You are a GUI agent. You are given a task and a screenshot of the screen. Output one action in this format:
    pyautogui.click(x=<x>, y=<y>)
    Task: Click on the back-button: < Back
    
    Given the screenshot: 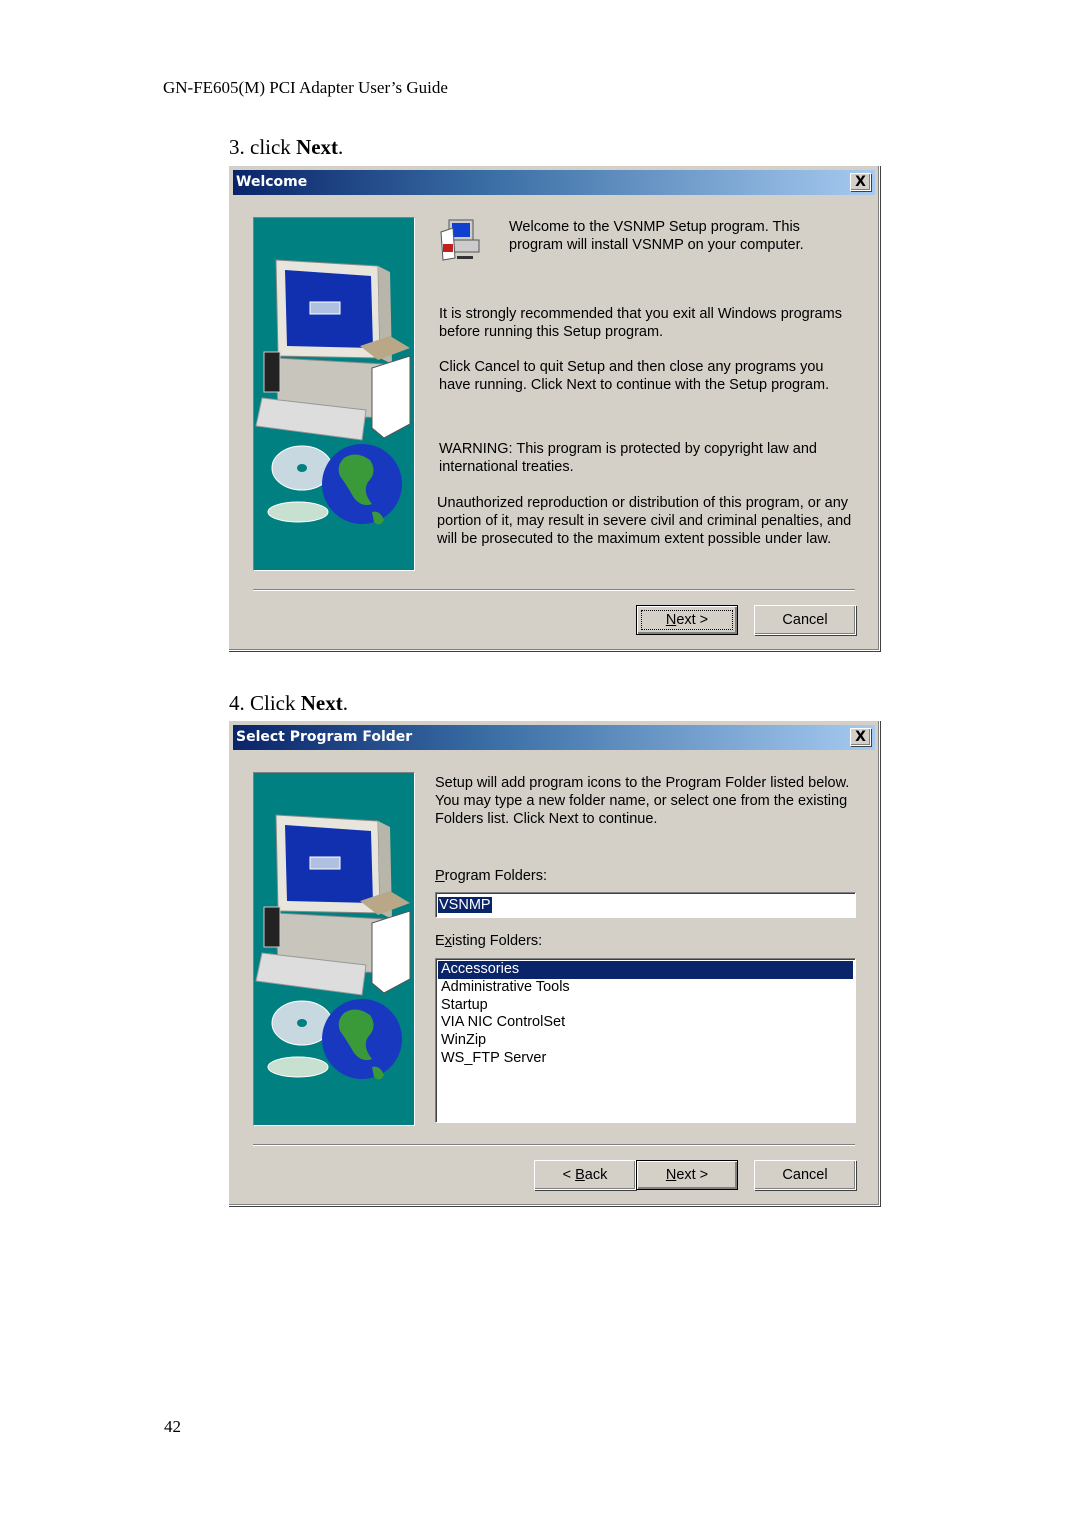 What is the action you would take?
    pyautogui.click(x=585, y=1175)
    